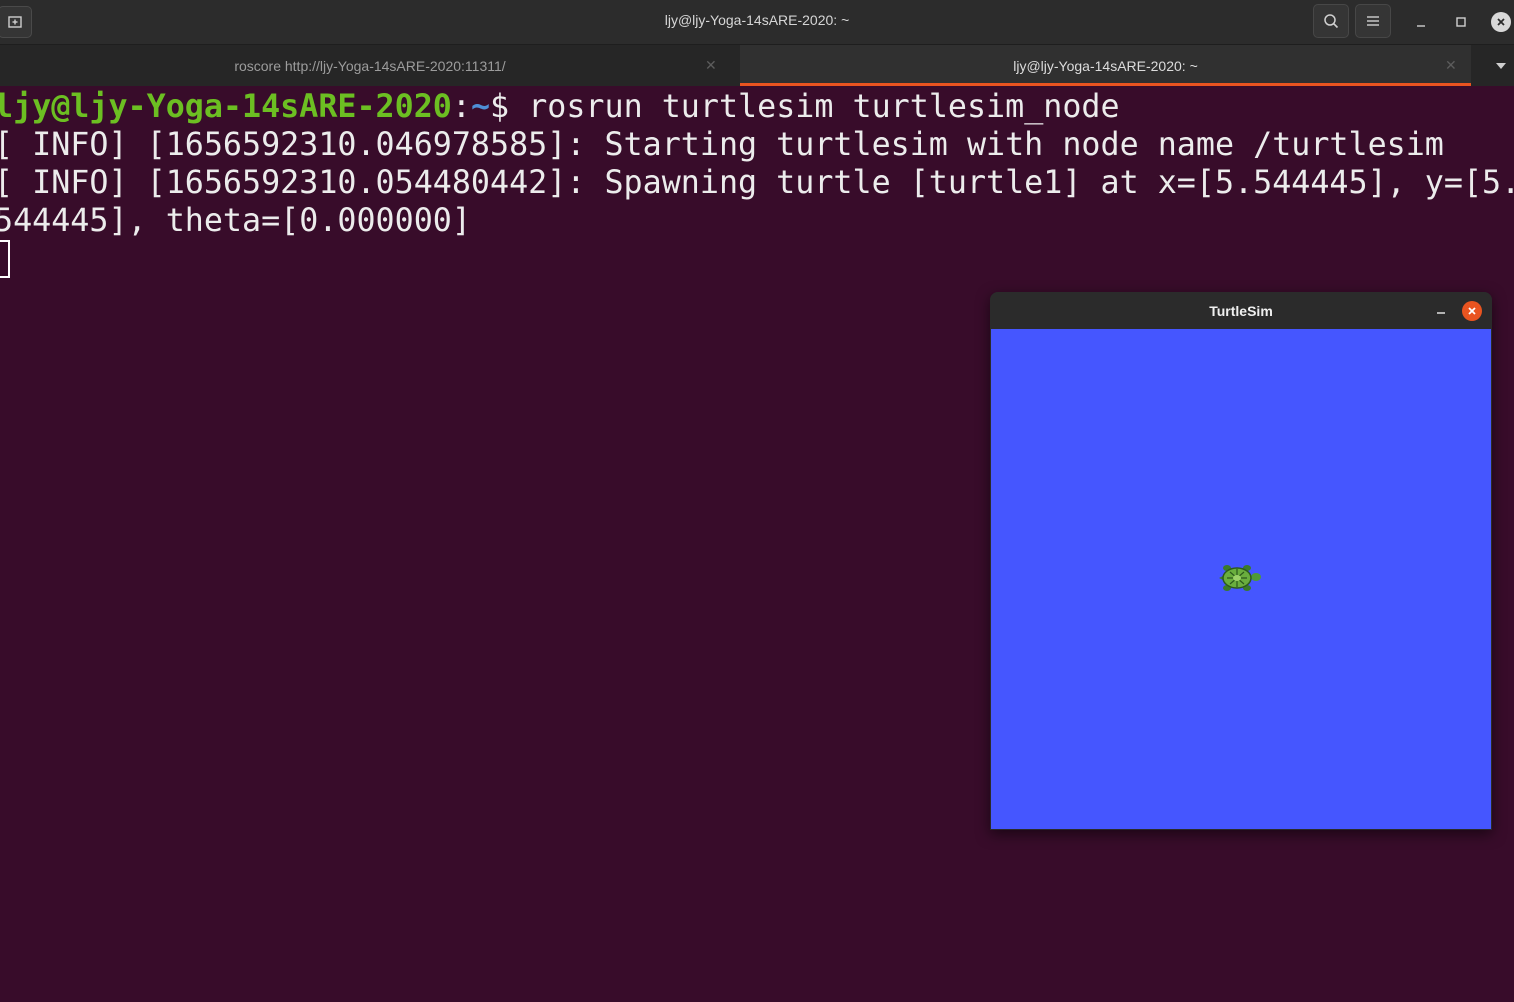 This screenshot has height=1002, width=1514. I want to click on prompt-user: ljy@ljy-Yoga-14sARE-2020, so click(226, 107).